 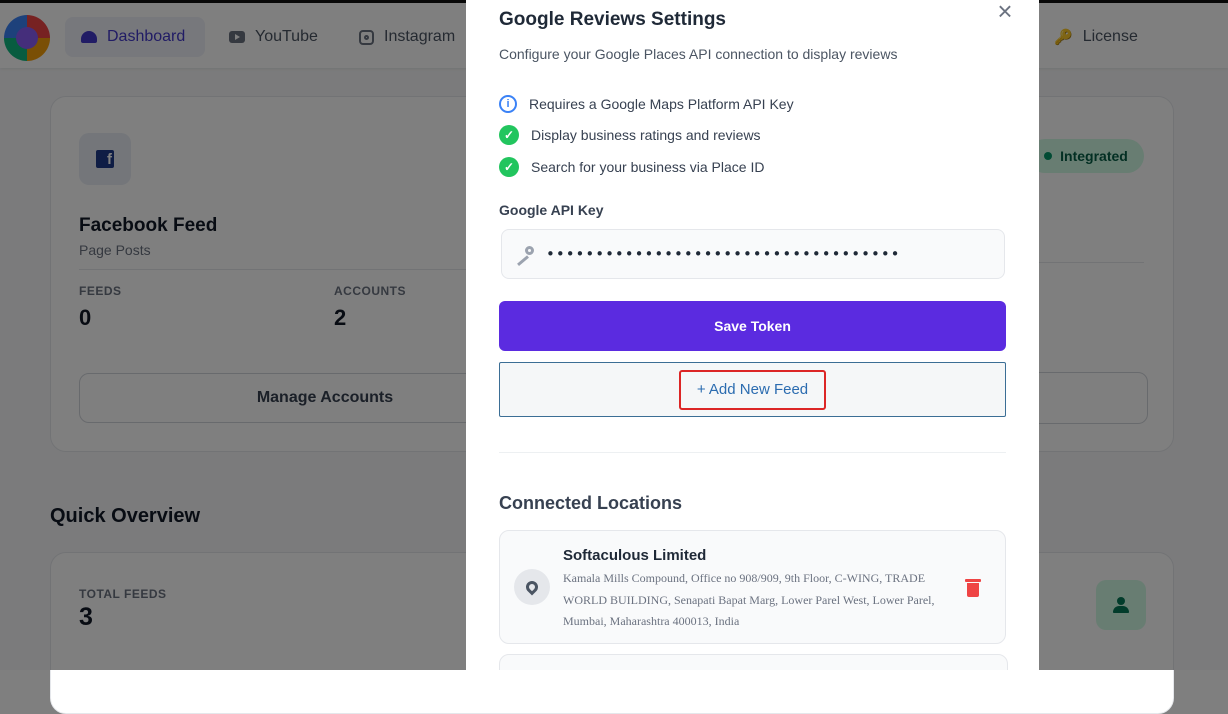 I want to click on save-token-button: Save Token, so click(x=752, y=326).